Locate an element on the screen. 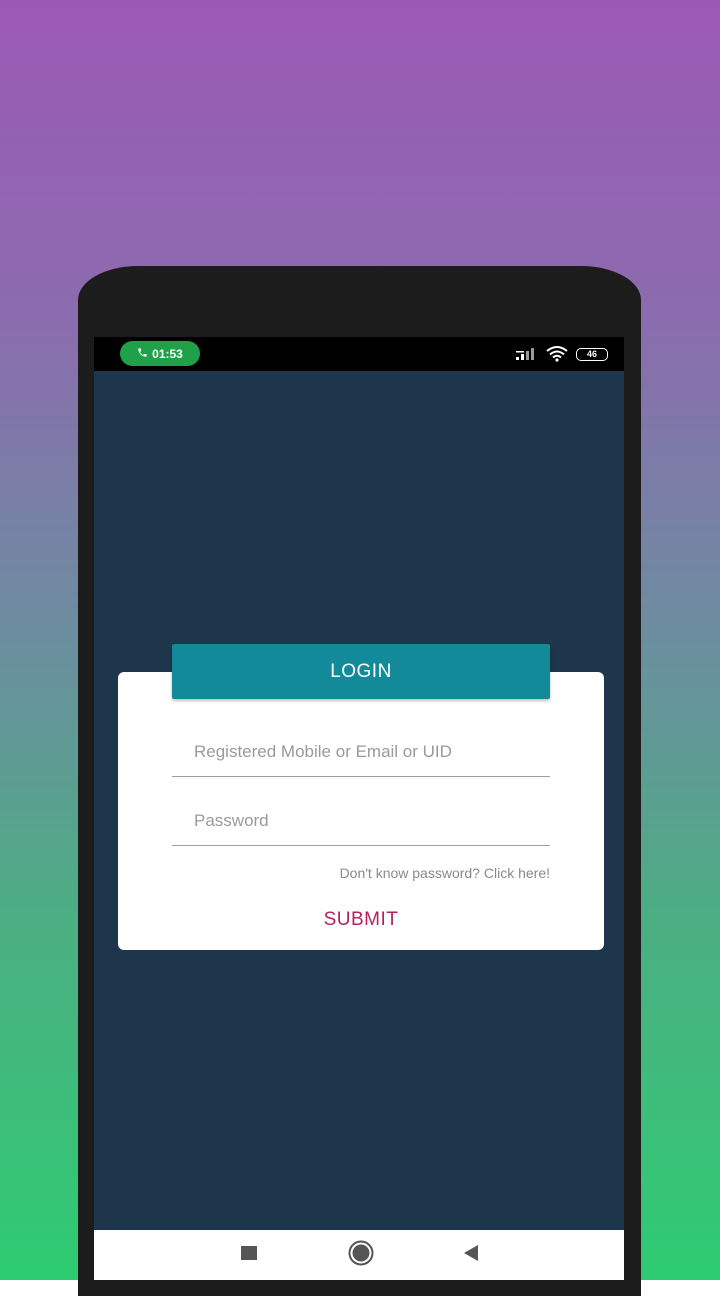 This screenshot has height=1296, width=720. username-input is located at coordinates (361, 752).